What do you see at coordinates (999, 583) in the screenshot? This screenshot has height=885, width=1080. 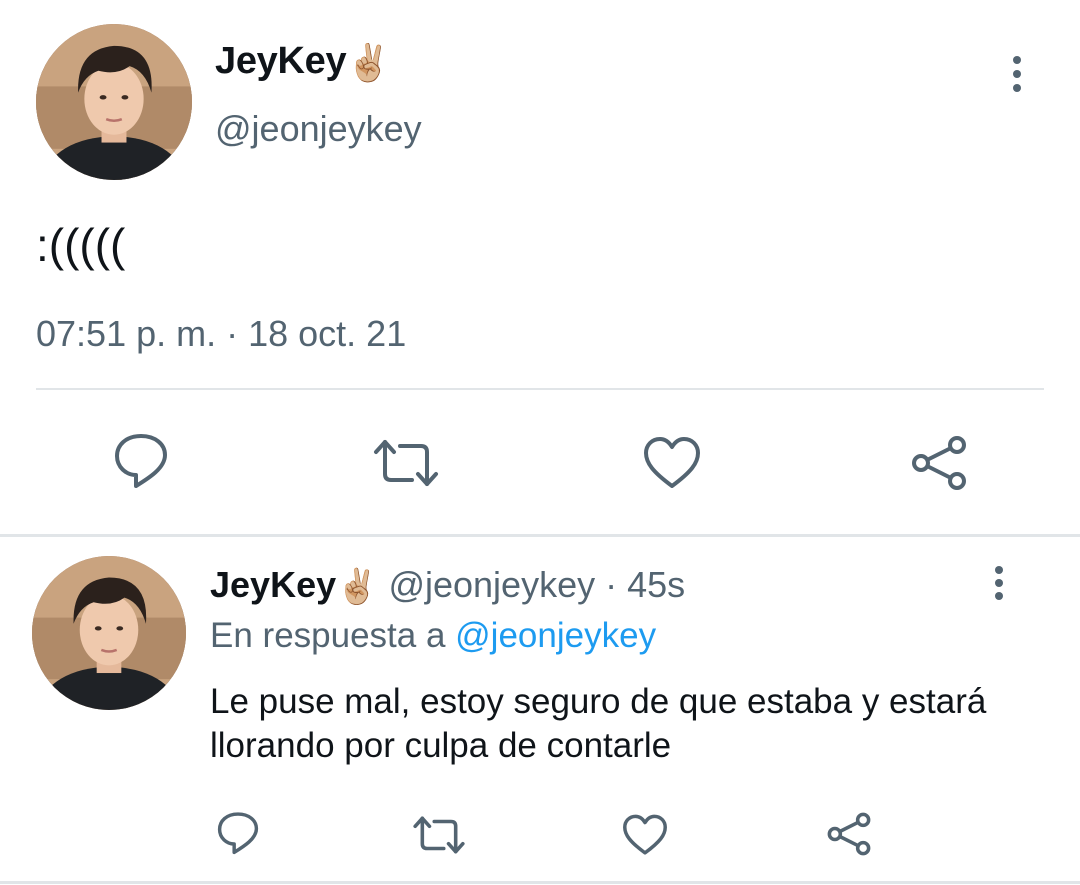 I see `reply-more-options-icon` at bounding box center [999, 583].